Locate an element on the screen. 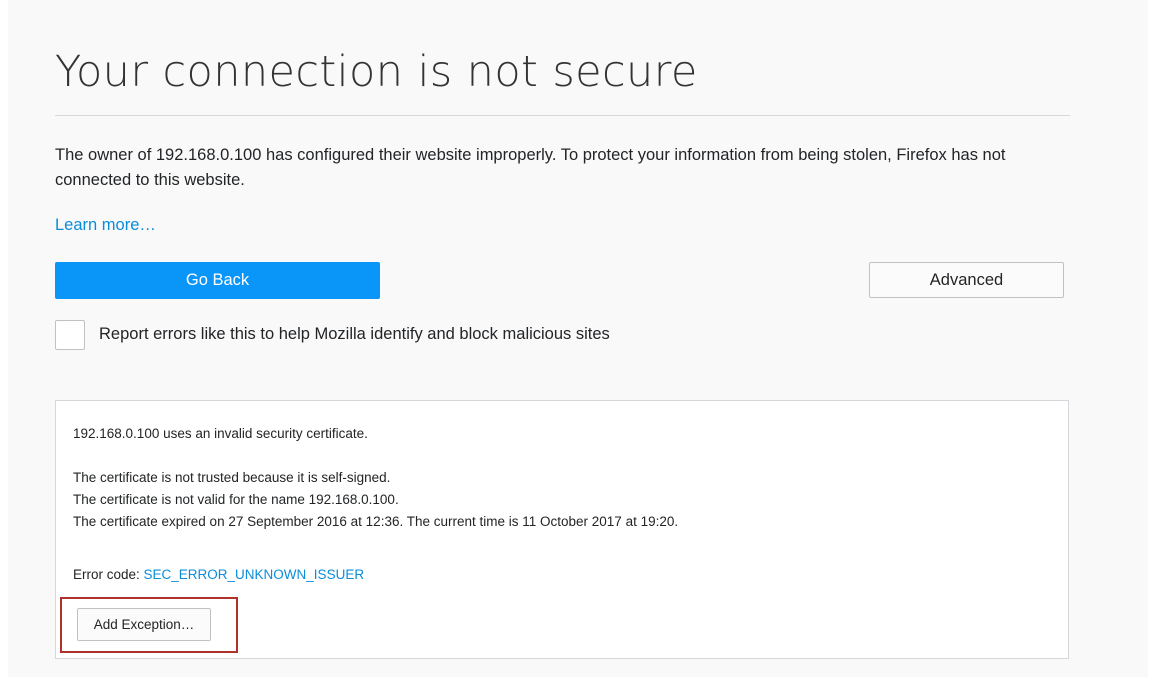  report-errors-checkbox is located at coordinates (70, 335).